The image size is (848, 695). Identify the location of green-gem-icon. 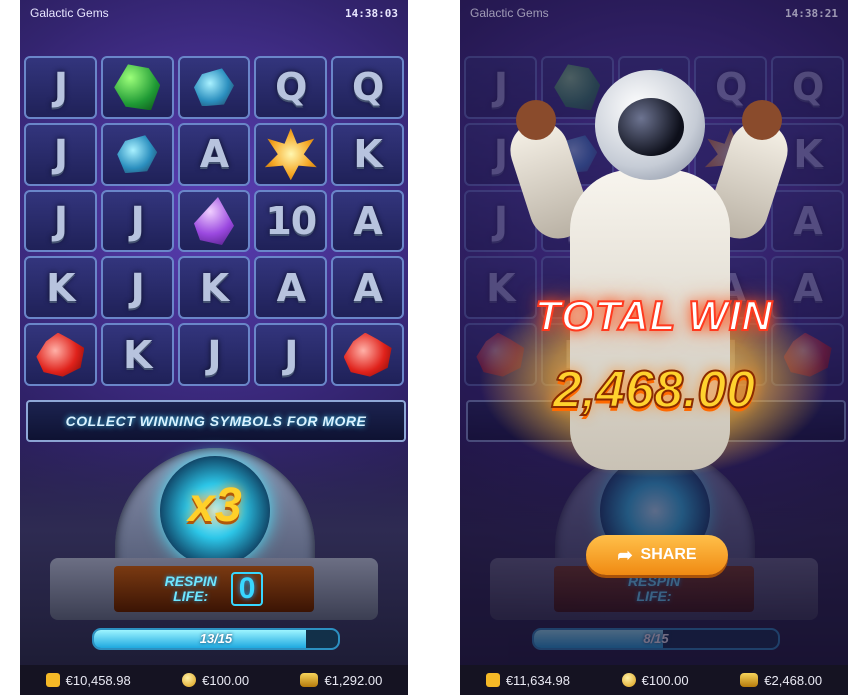
(137, 87).